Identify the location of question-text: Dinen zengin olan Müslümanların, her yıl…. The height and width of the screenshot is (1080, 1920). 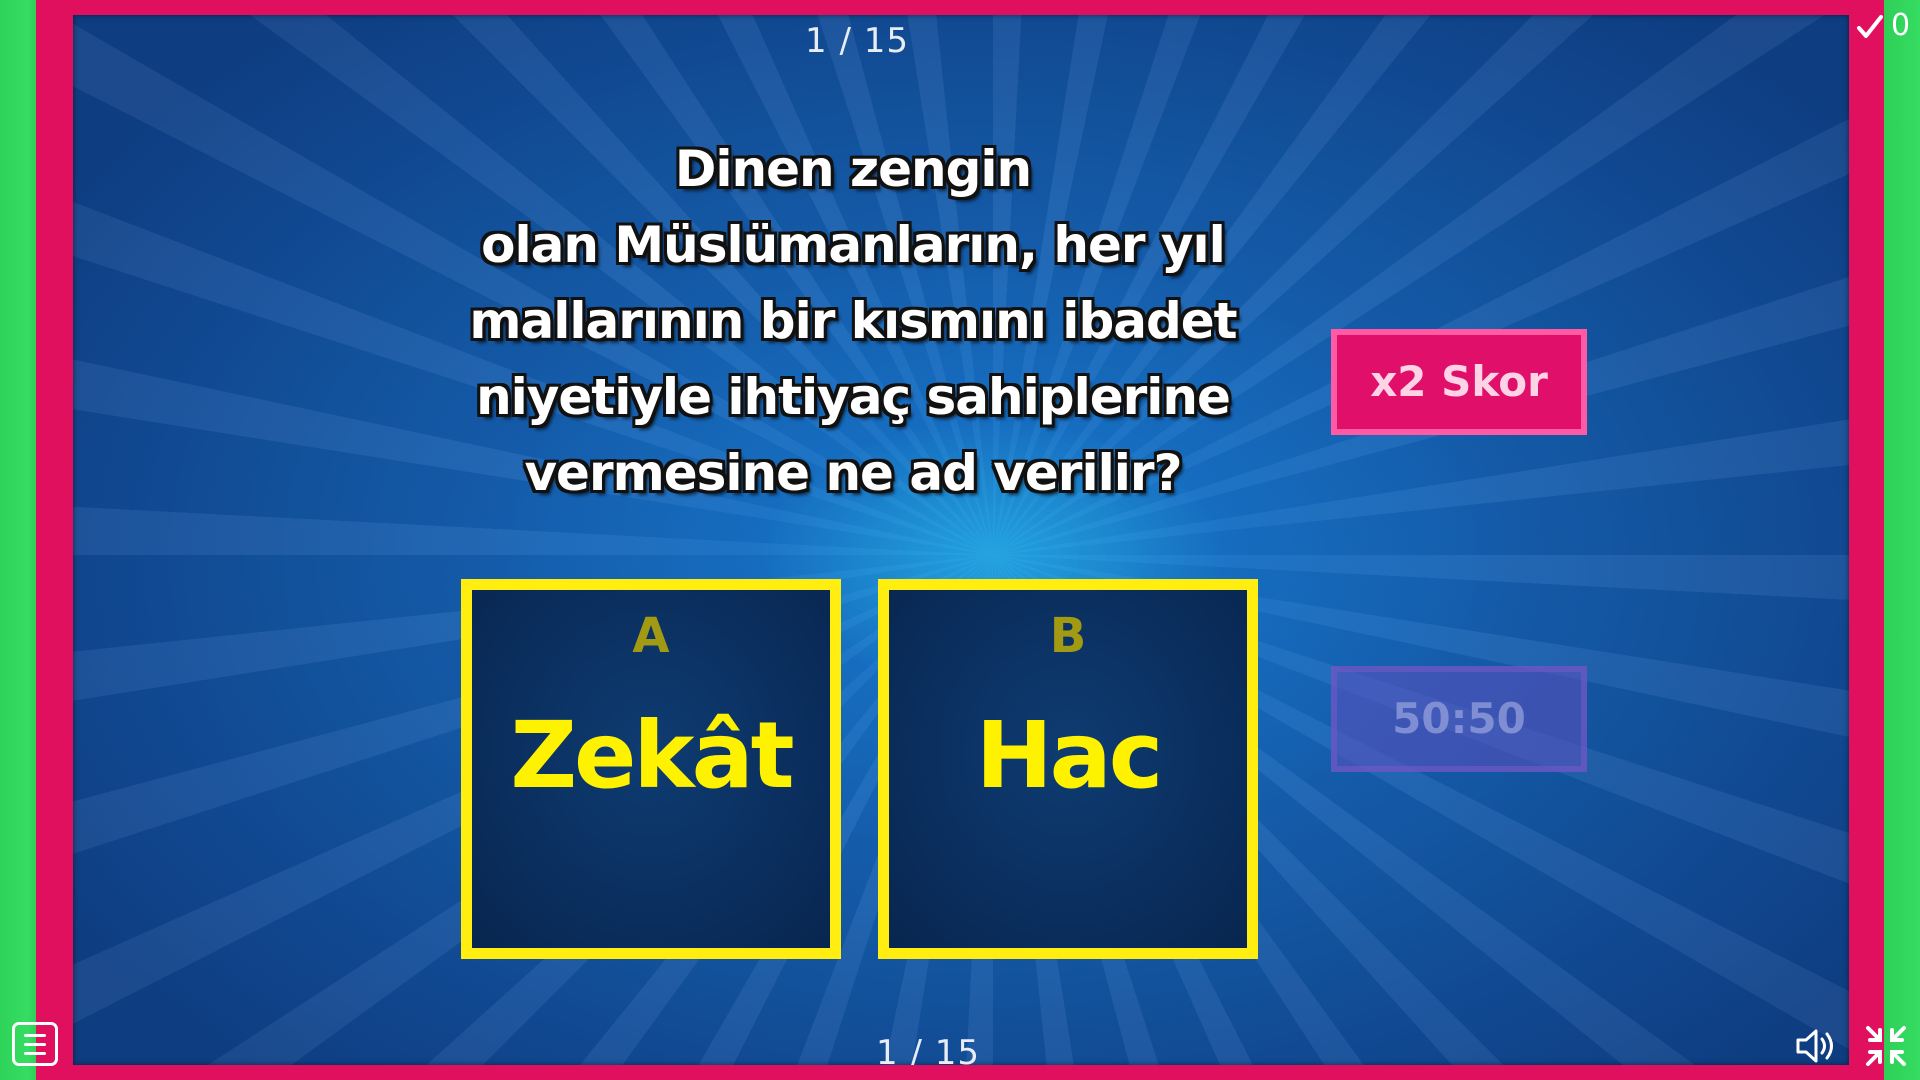
(853, 321).